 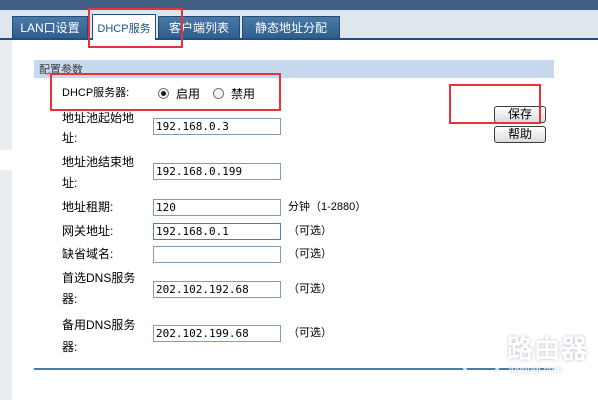 I want to click on dhcp-enable-label: 启用, so click(x=188, y=94).